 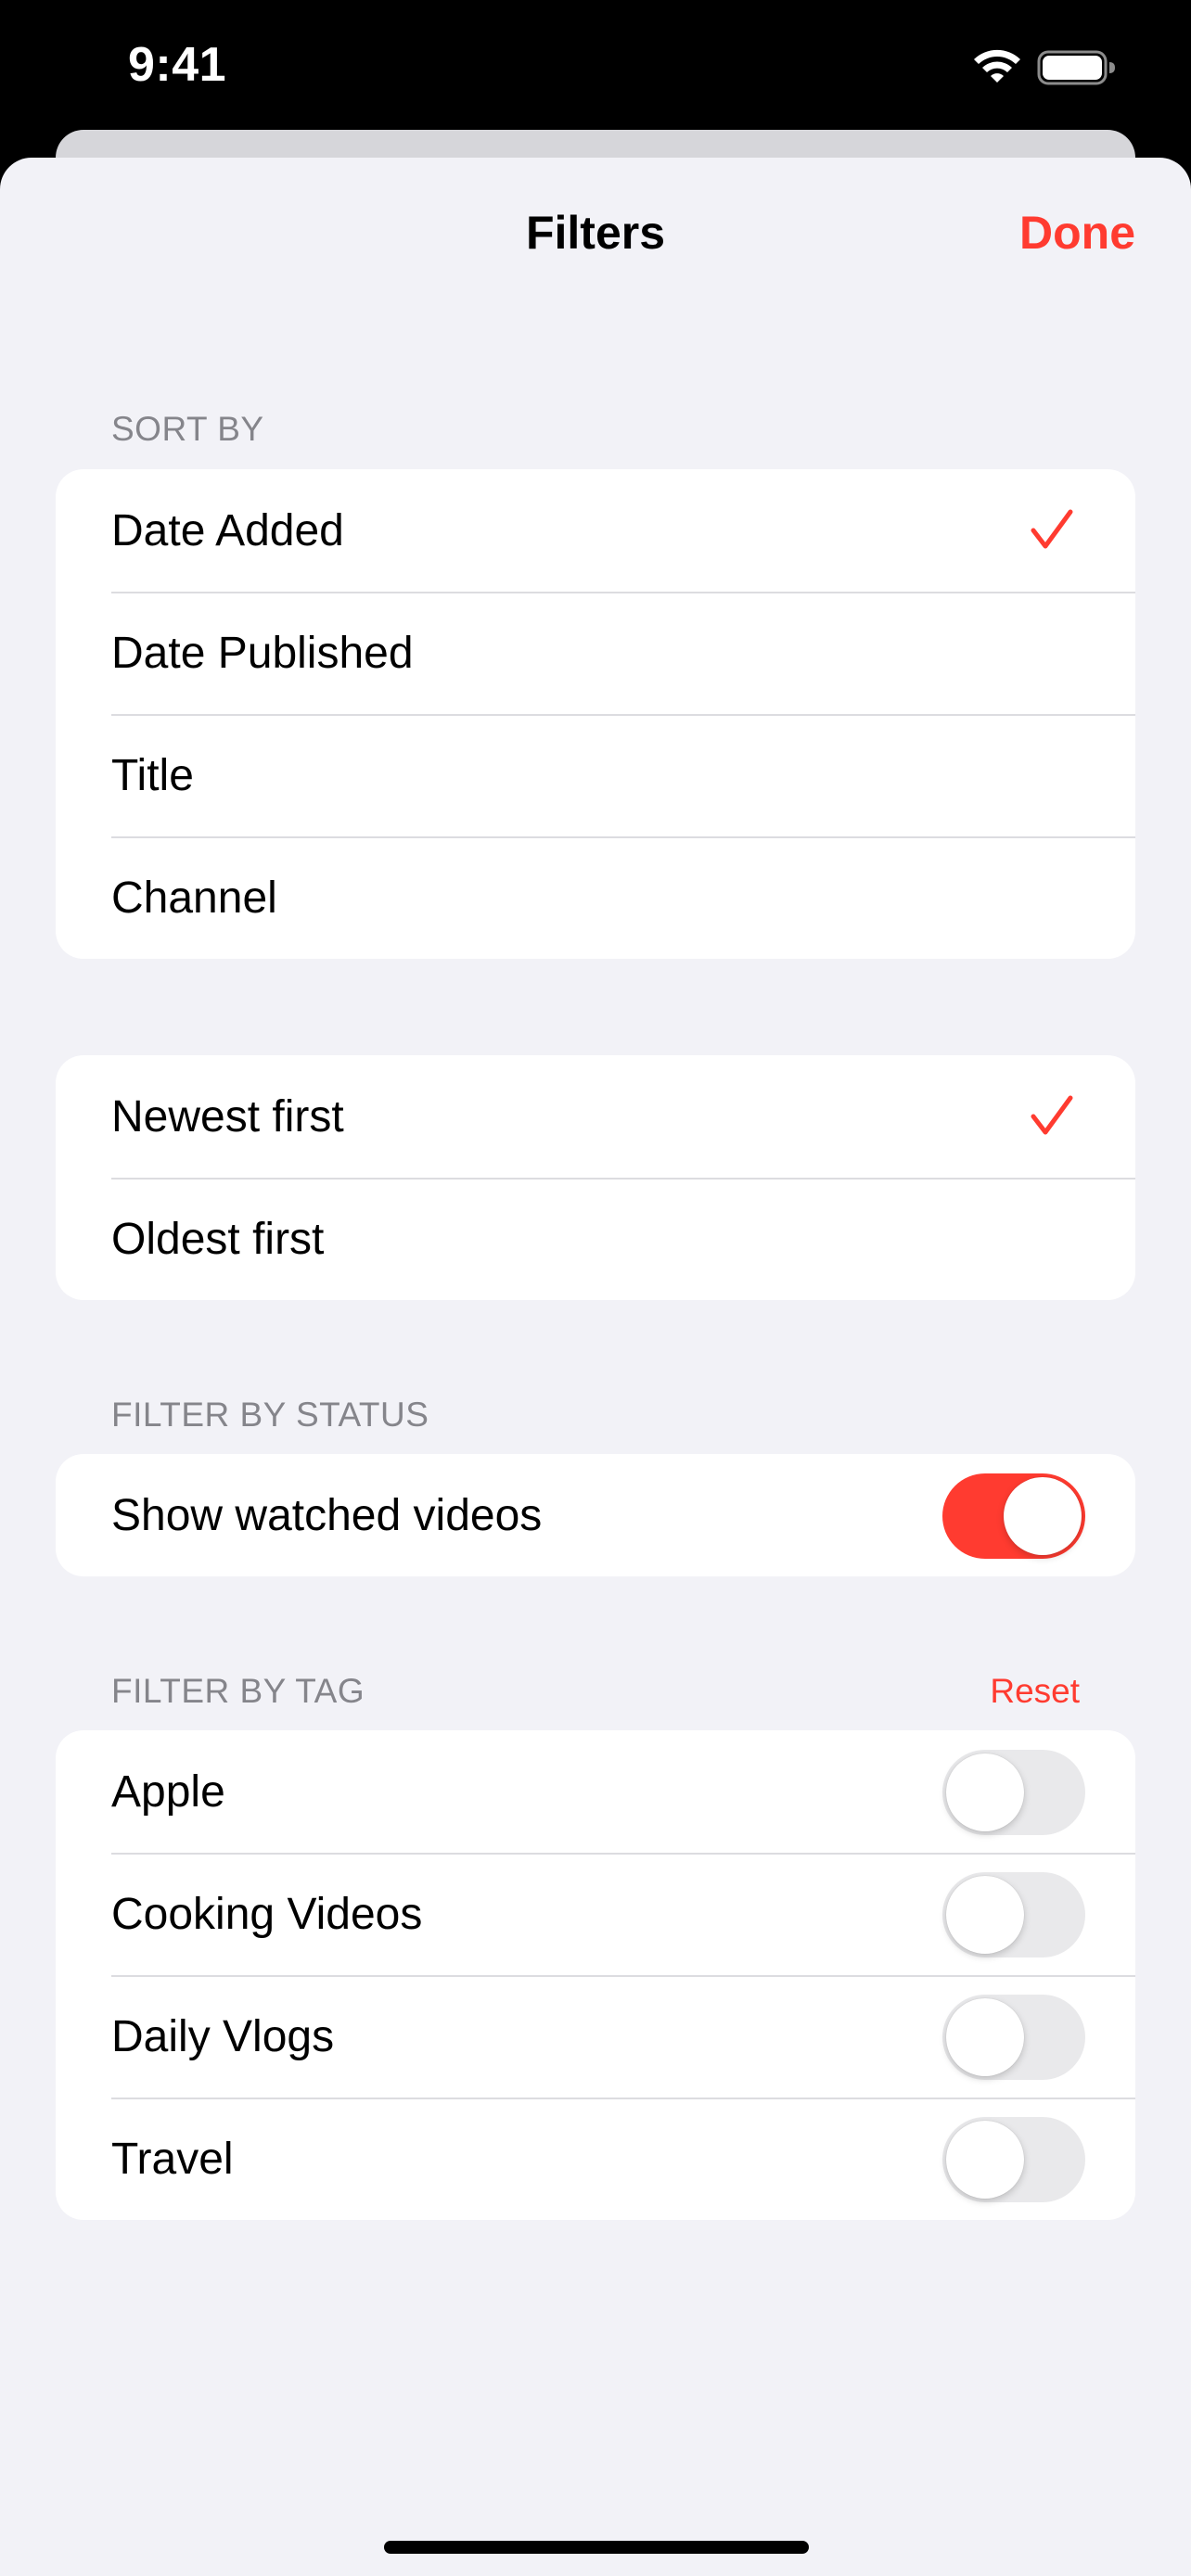 What do you see at coordinates (218, 1239) in the screenshot?
I see `order-option-label: Oldest first` at bounding box center [218, 1239].